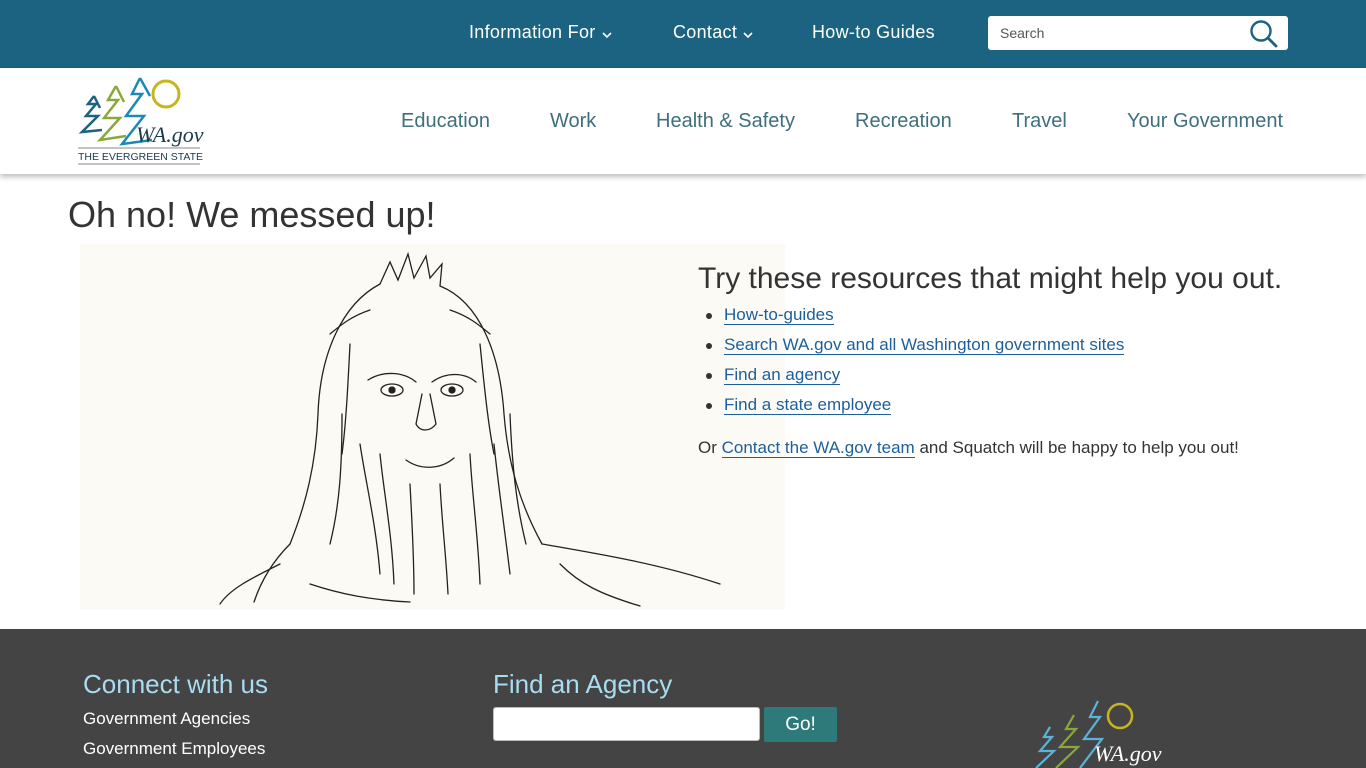 The width and height of the screenshot is (1366, 768). Describe the element at coordinates (445, 121) in the screenshot. I see `nav-education: Education` at that location.